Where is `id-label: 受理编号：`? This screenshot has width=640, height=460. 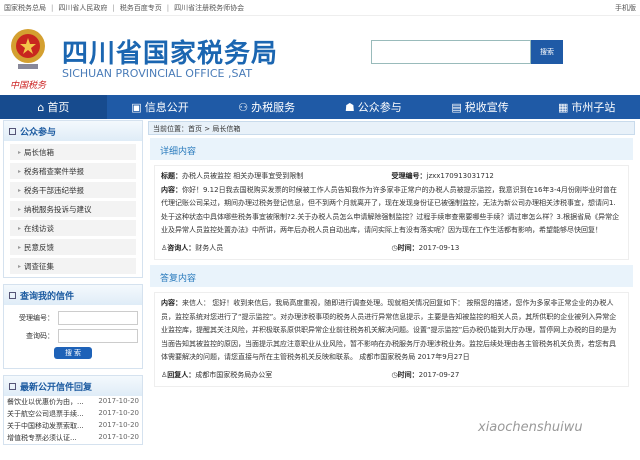
id-label: 受理编号： is located at coordinates (36, 318).